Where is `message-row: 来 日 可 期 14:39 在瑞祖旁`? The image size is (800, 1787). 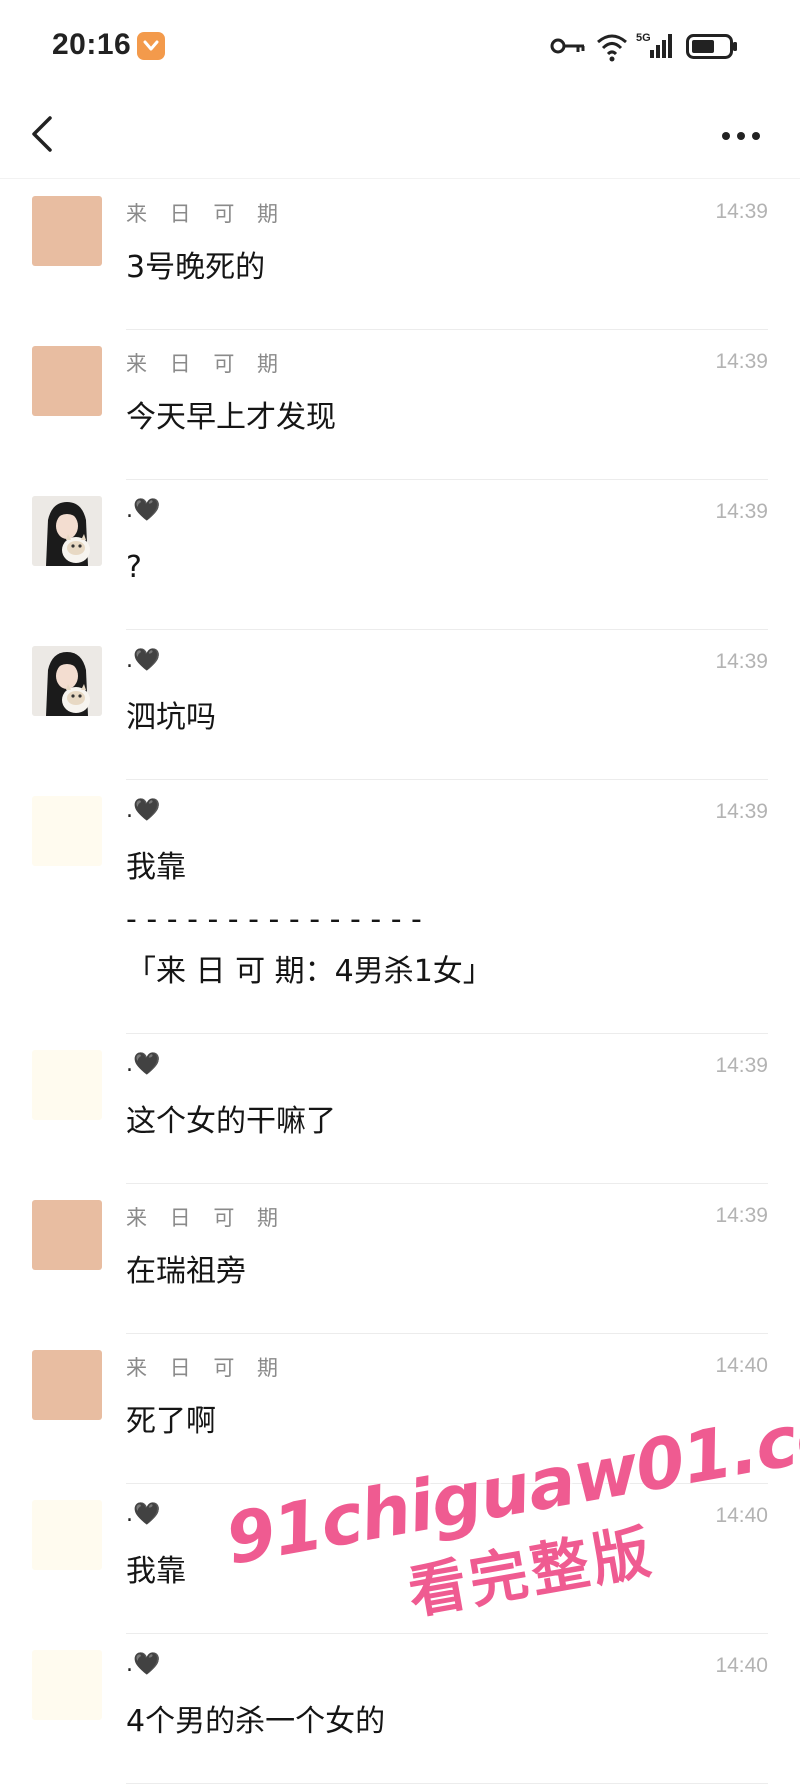
message-row: 来 日 可 期 14:39 在瑞祖旁 is located at coordinates (400, 1259).